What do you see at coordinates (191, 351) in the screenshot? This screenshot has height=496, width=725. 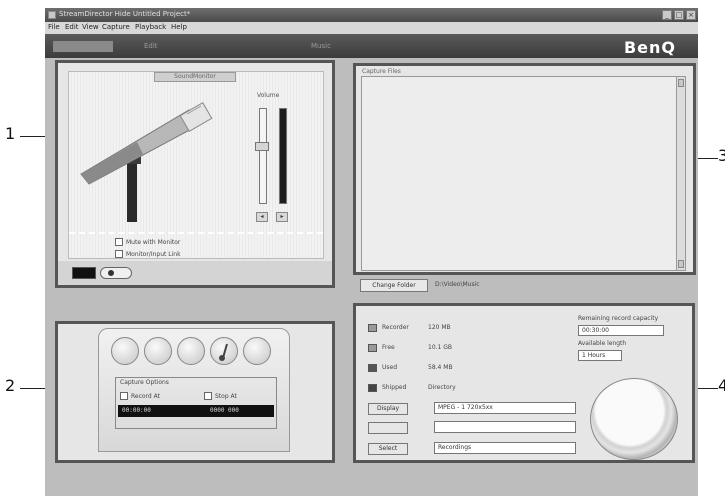 I see `pause-button` at bounding box center [191, 351].